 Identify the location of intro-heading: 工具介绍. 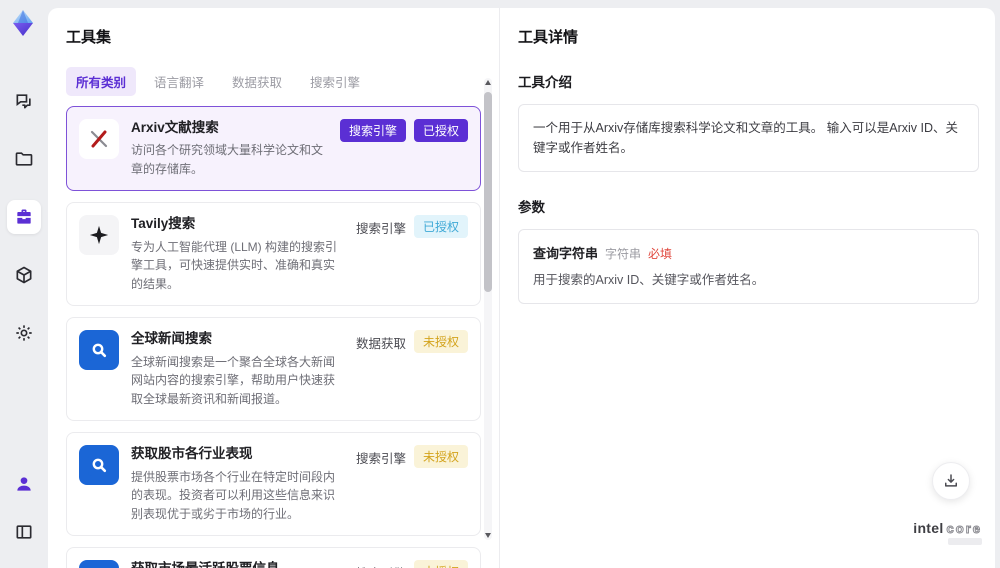
(748, 81).